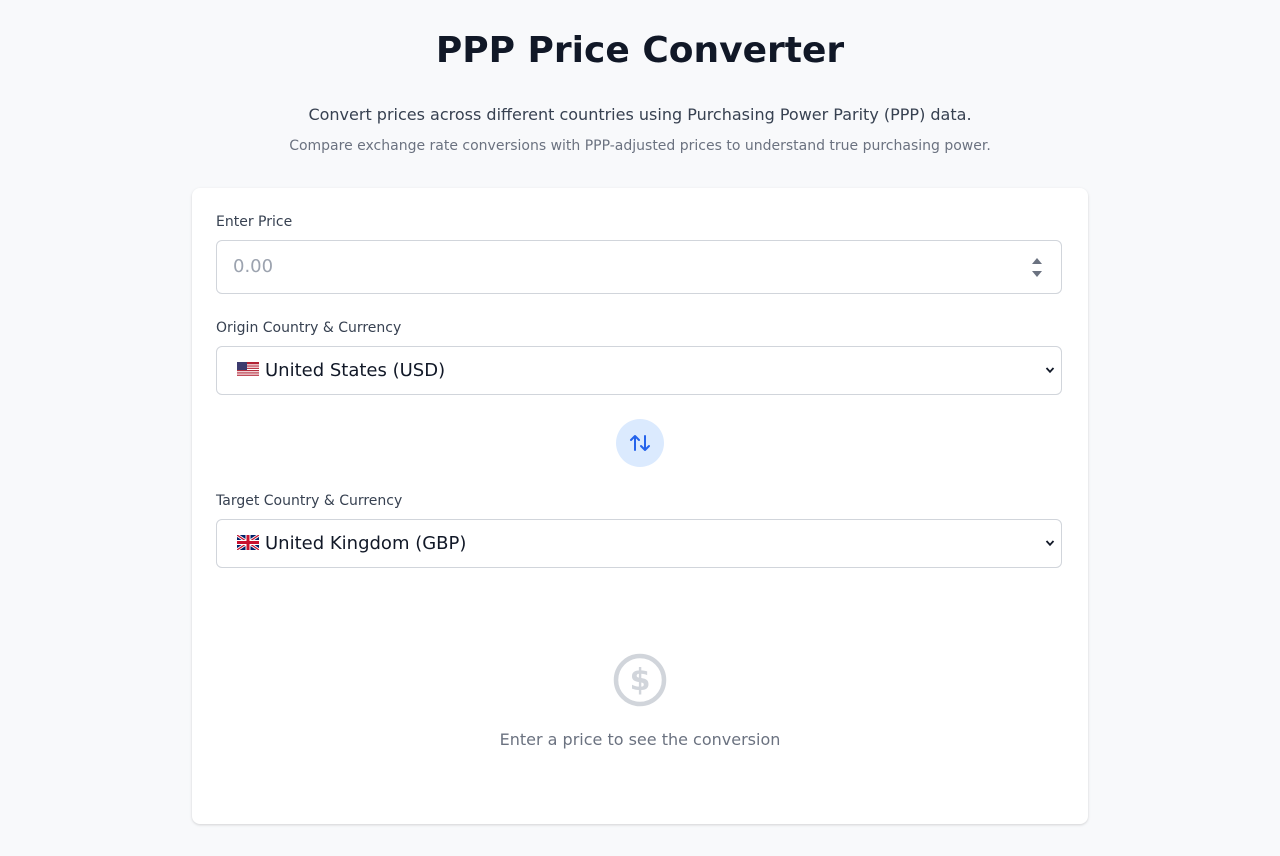 The height and width of the screenshot is (856, 1280). I want to click on number-spinner, so click(1037, 268).